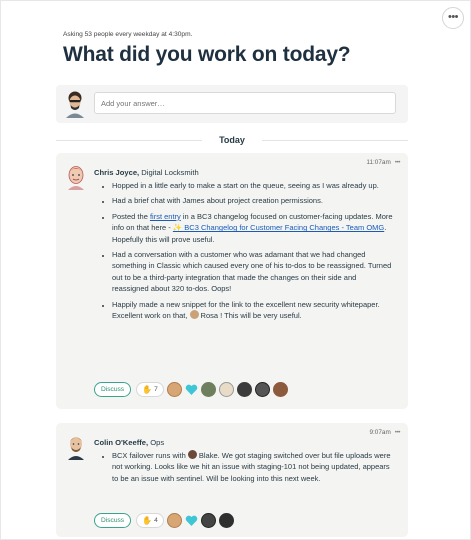  I want to click on boost-count: 4, so click(156, 520).